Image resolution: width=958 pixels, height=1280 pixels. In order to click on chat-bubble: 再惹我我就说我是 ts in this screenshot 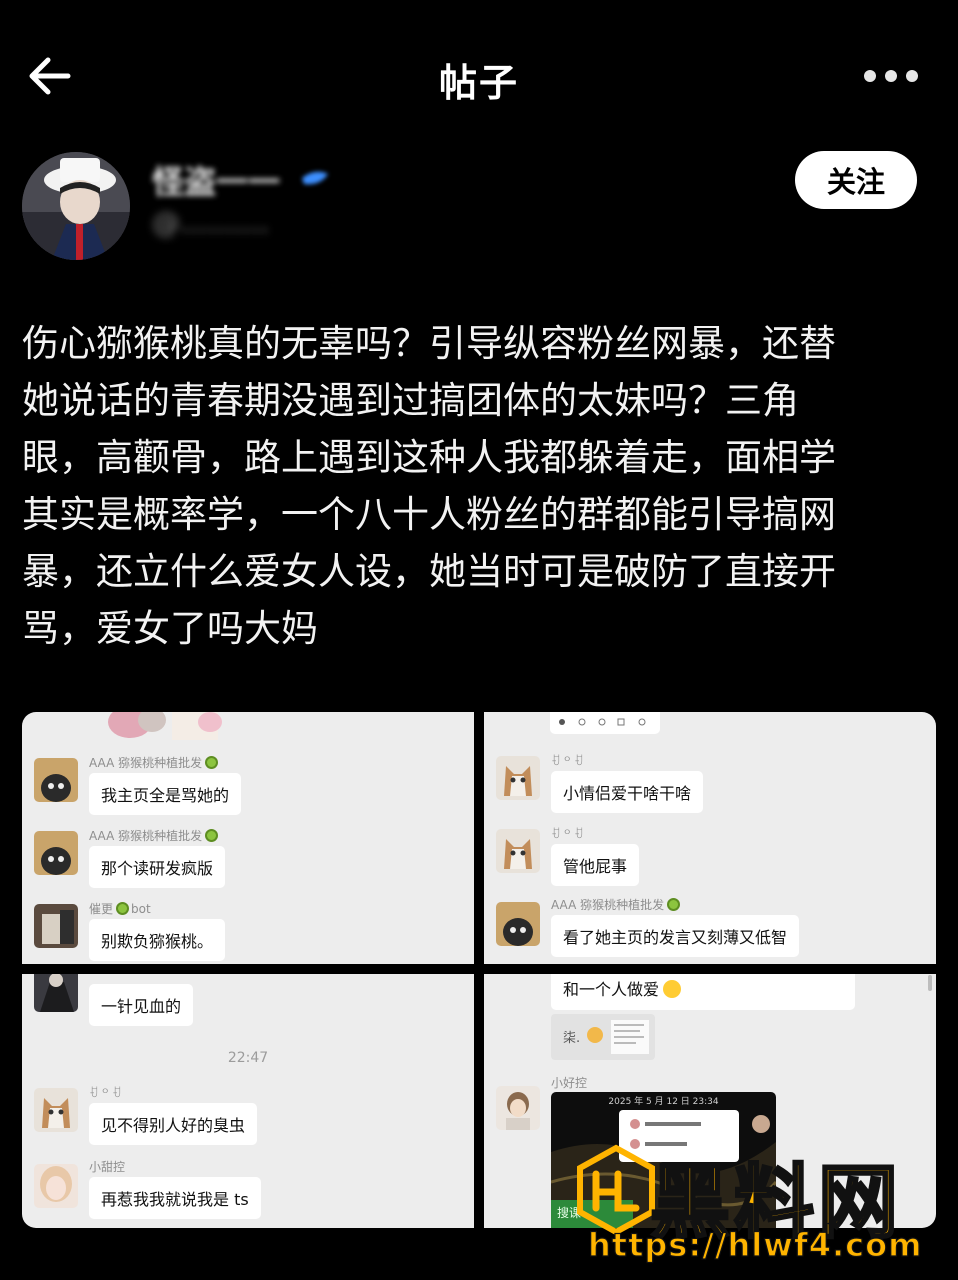, I will do `click(175, 1198)`.